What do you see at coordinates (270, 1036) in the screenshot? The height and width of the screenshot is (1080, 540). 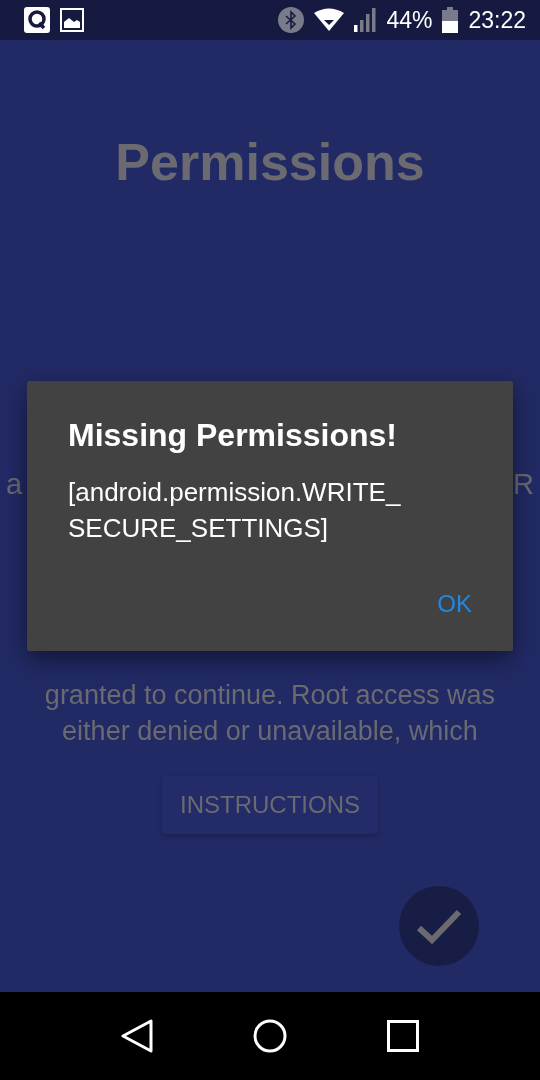 I see `home-icon` at bounding box center [270, 1036].